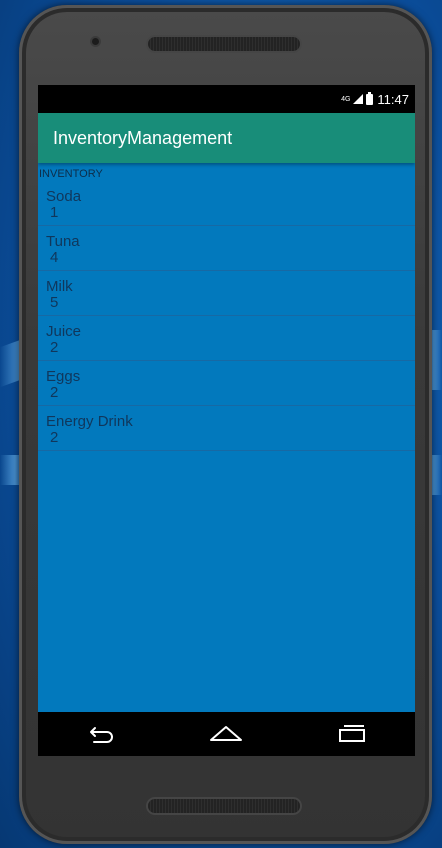  Describe the element at coordinates (143, 137) in the screenshot. I see `app-title: InventoryManagement` at that location.